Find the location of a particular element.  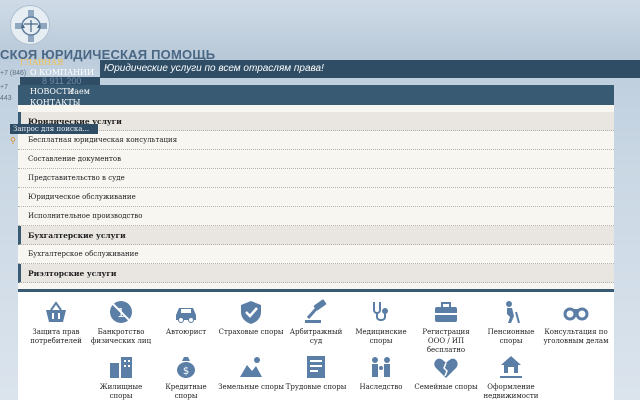

menu-header-legal: Юридические услуги is located at coordinates (316, 121).